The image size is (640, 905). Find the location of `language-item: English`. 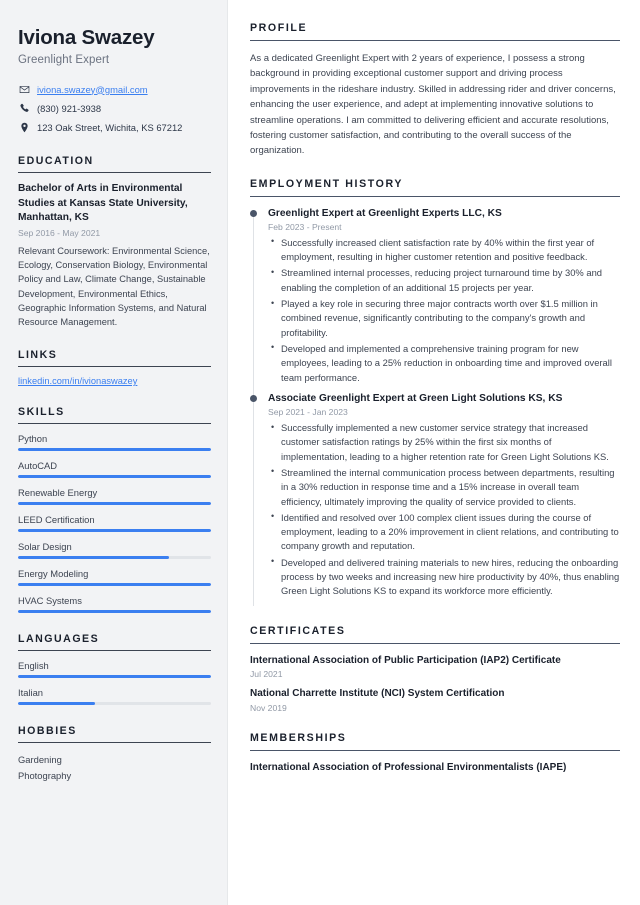

language-item: English is located at coordinates (114, 669).